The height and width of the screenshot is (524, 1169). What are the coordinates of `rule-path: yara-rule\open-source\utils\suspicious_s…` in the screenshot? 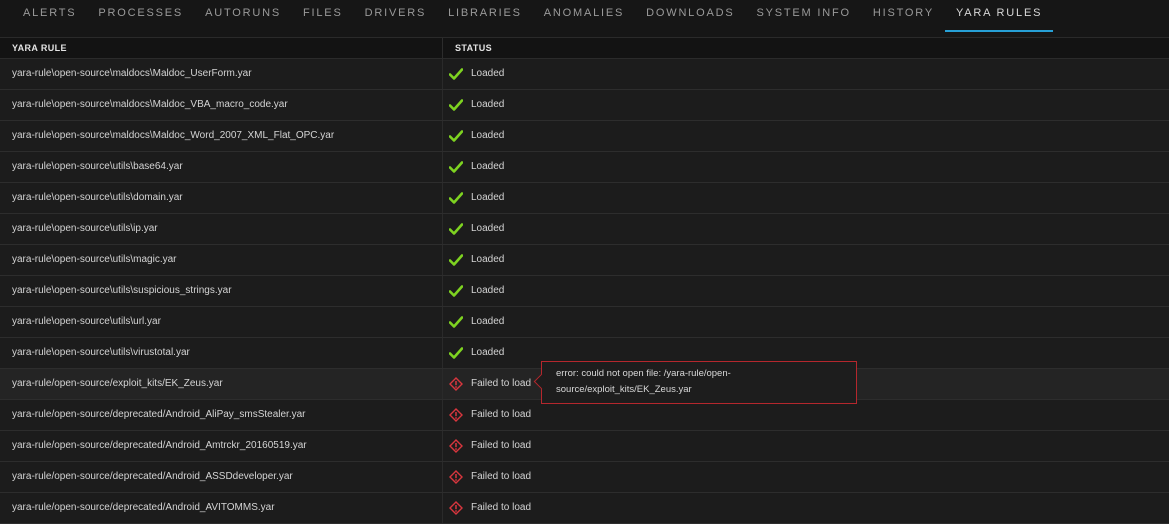 It's located at (221, 291).